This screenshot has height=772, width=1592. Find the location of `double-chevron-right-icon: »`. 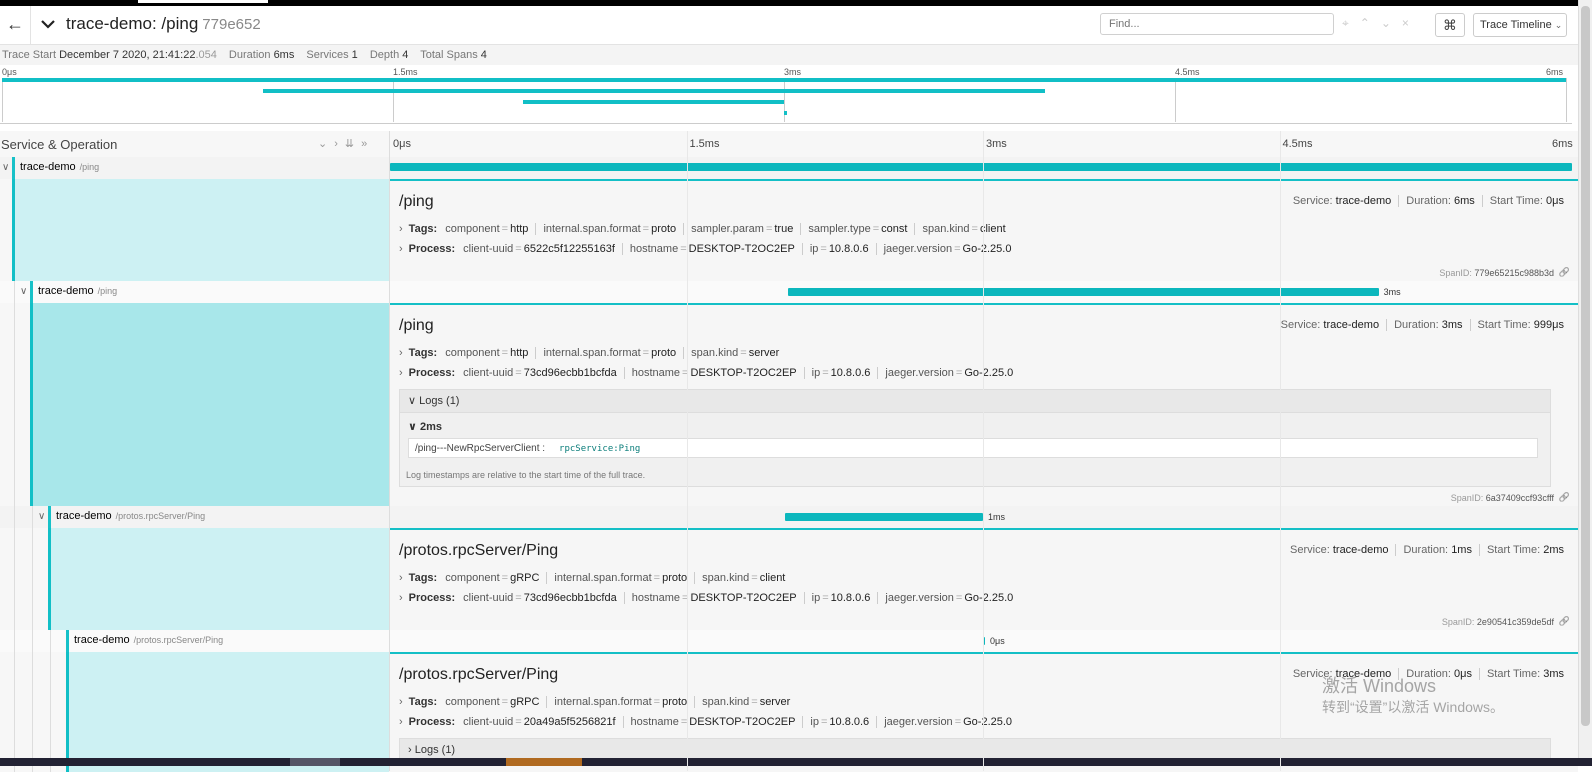

double-chevron-right-icon: » is located at coordinates (367, 144).